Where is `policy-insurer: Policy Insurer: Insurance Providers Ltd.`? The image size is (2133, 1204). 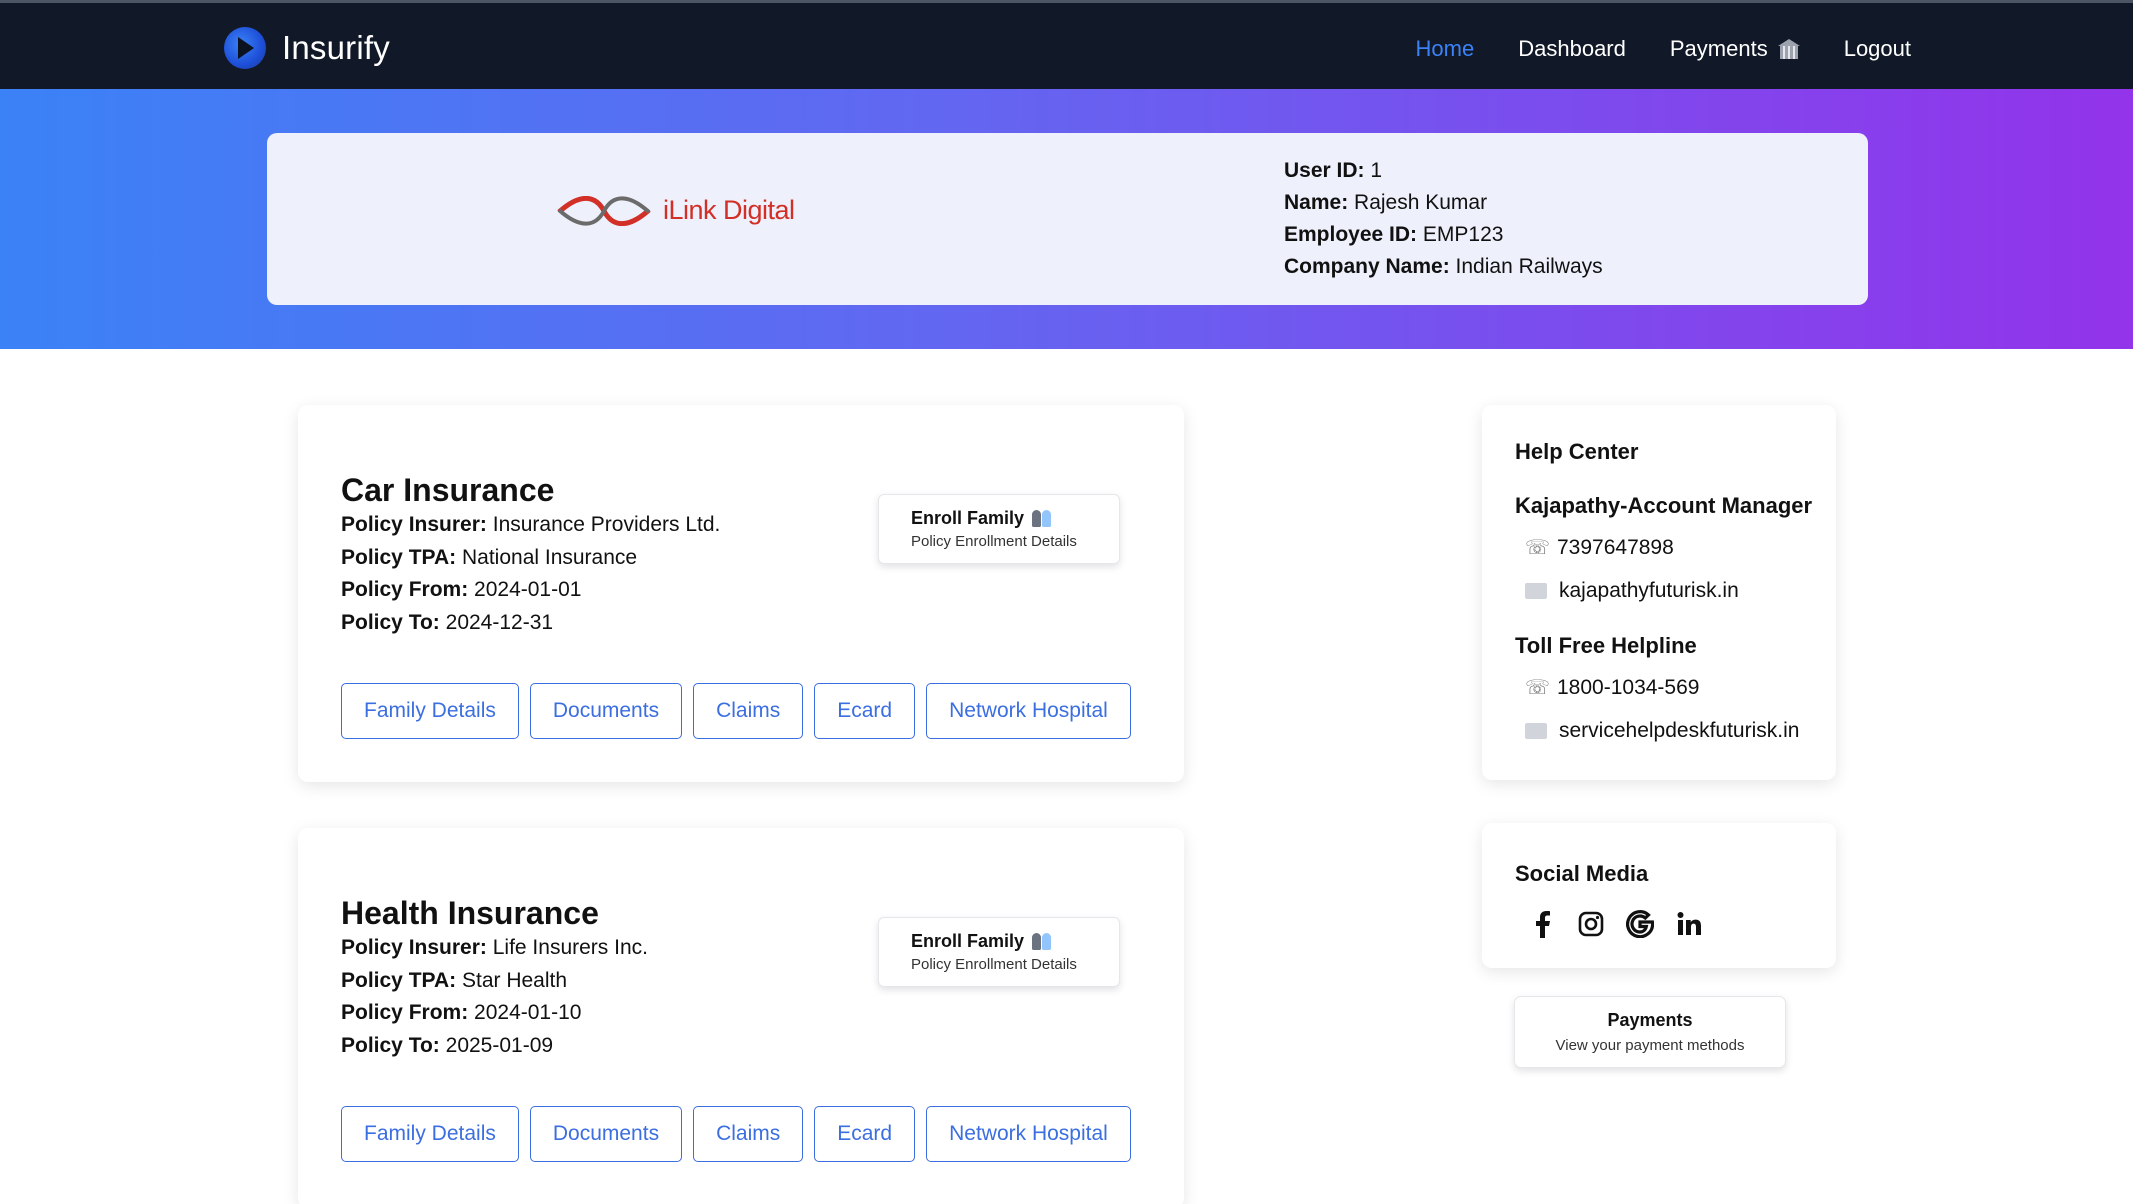
policy-insurer: Policy Insurer: Insurance Providers Ltd. is located at coordinates (530, 525).